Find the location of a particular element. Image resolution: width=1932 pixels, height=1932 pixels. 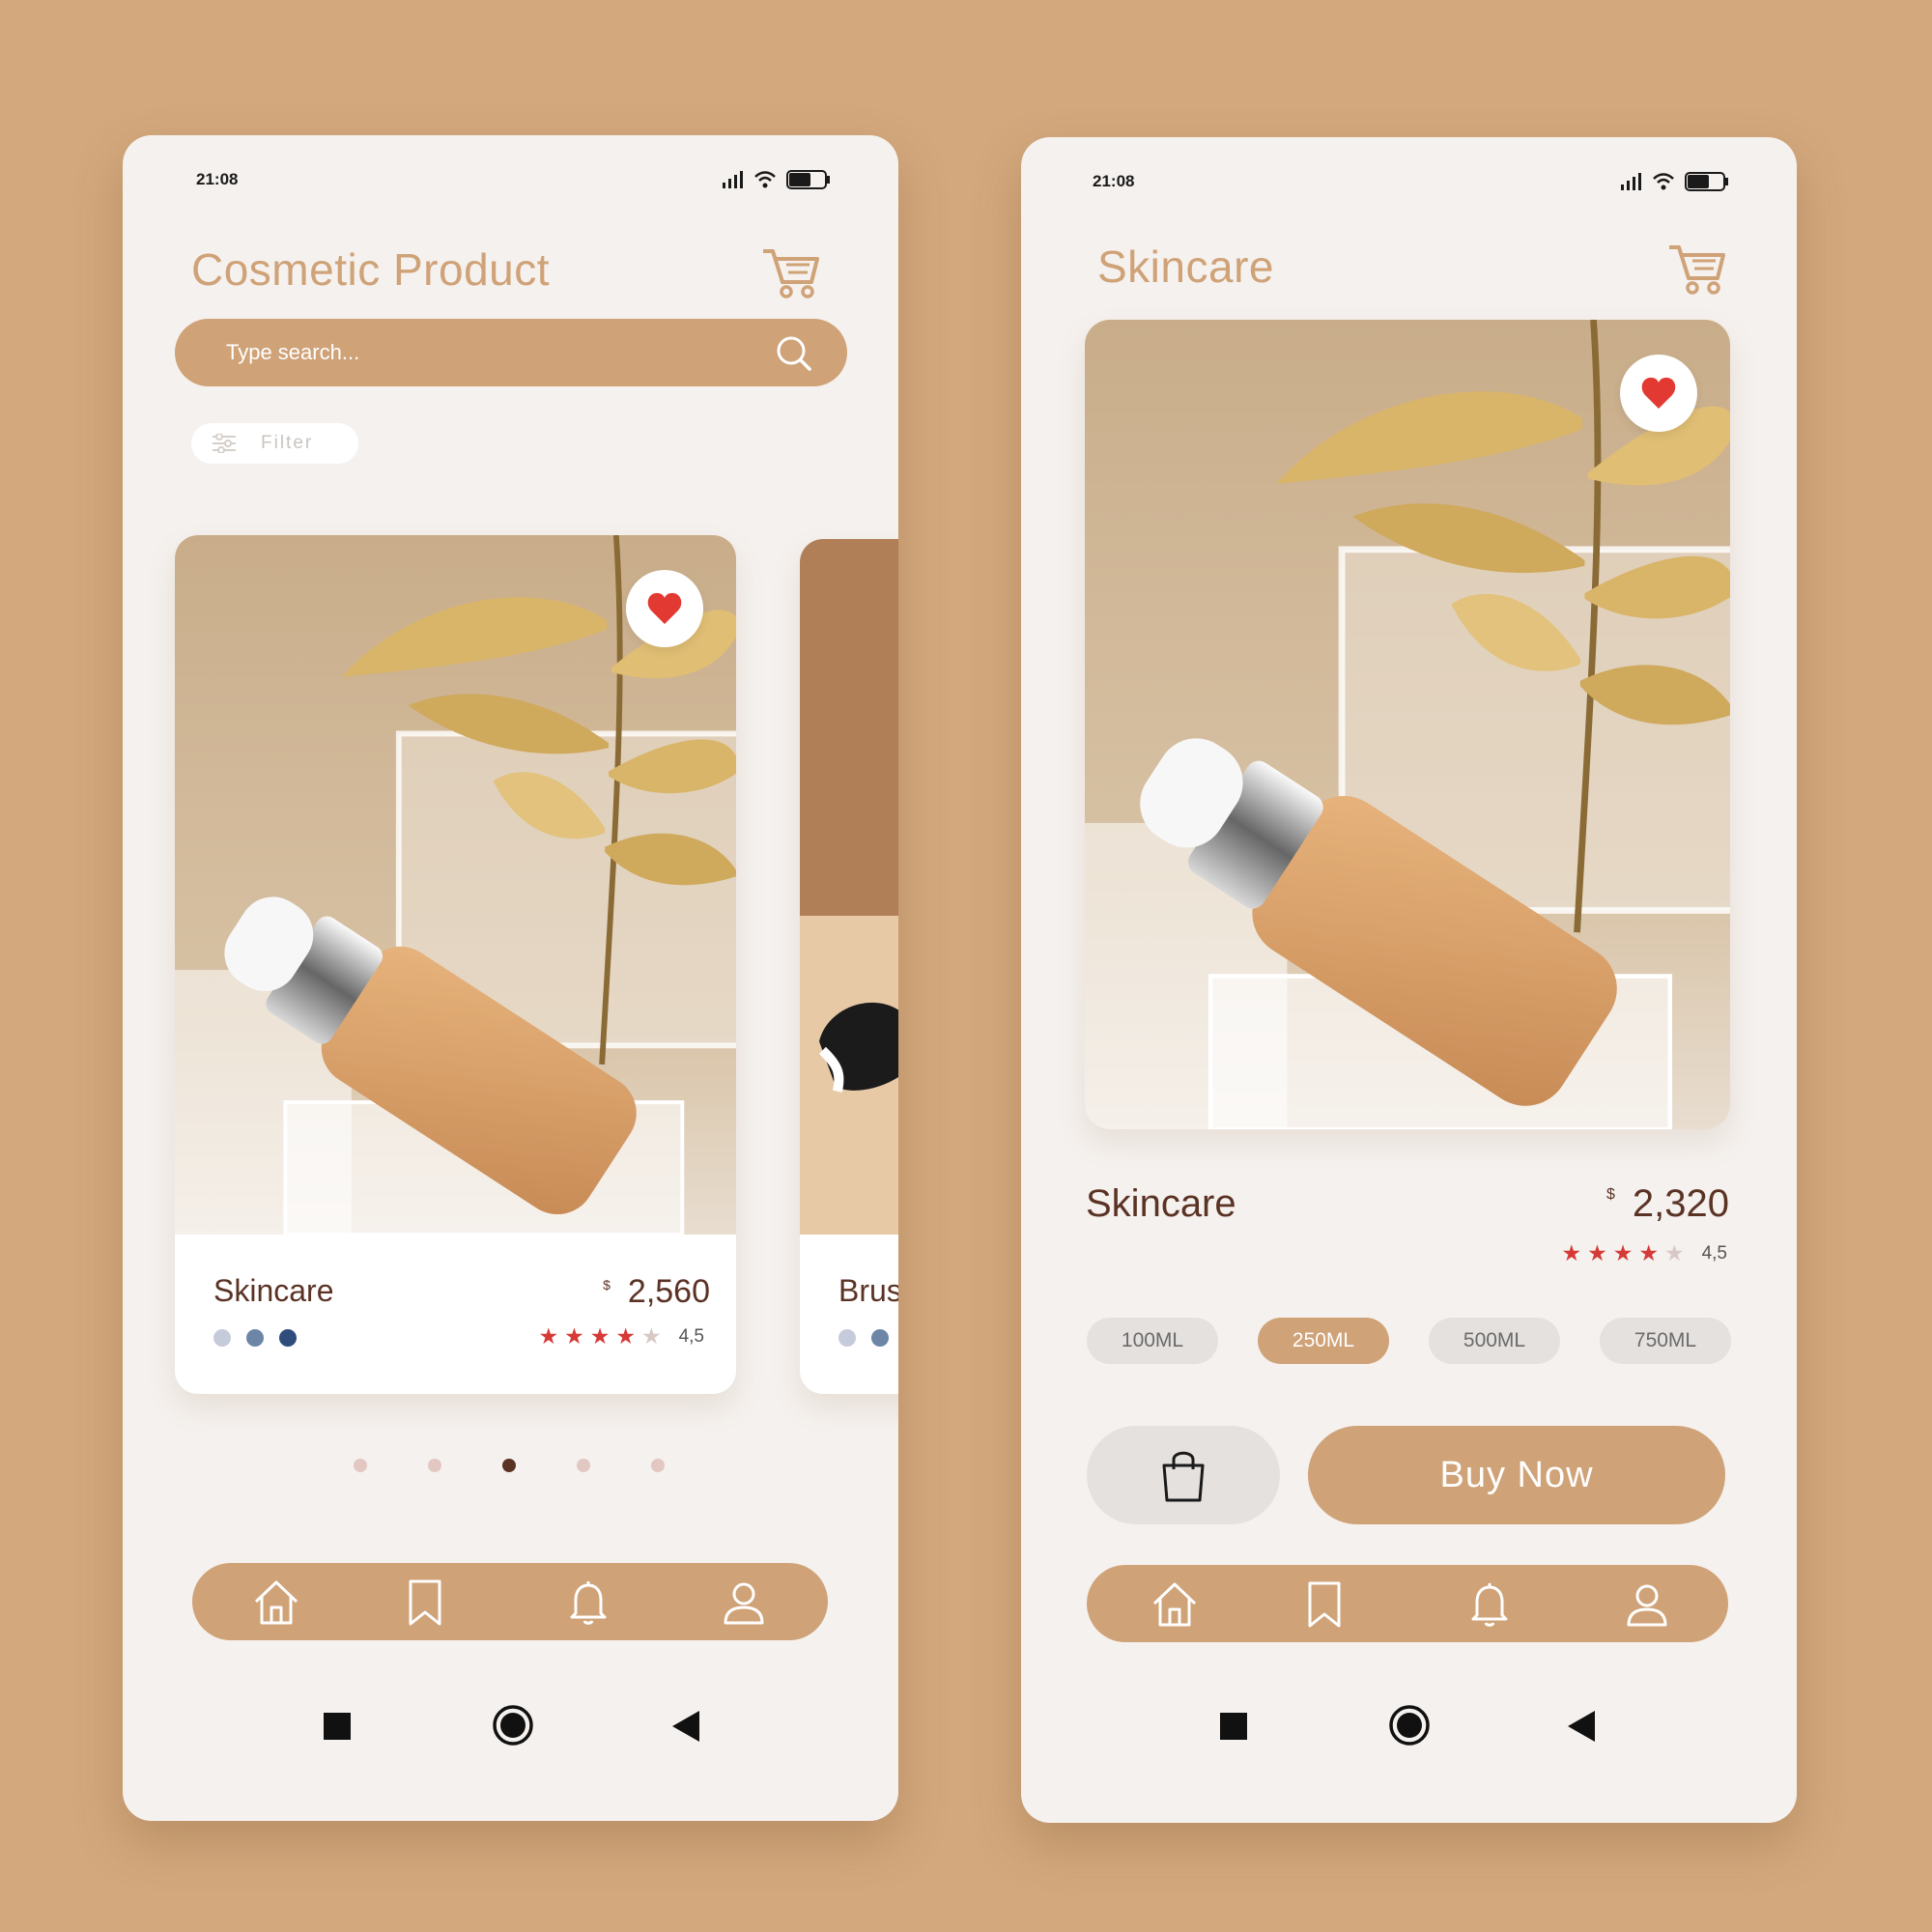

page-title: Skincare is located at coordinates (1185, 267).